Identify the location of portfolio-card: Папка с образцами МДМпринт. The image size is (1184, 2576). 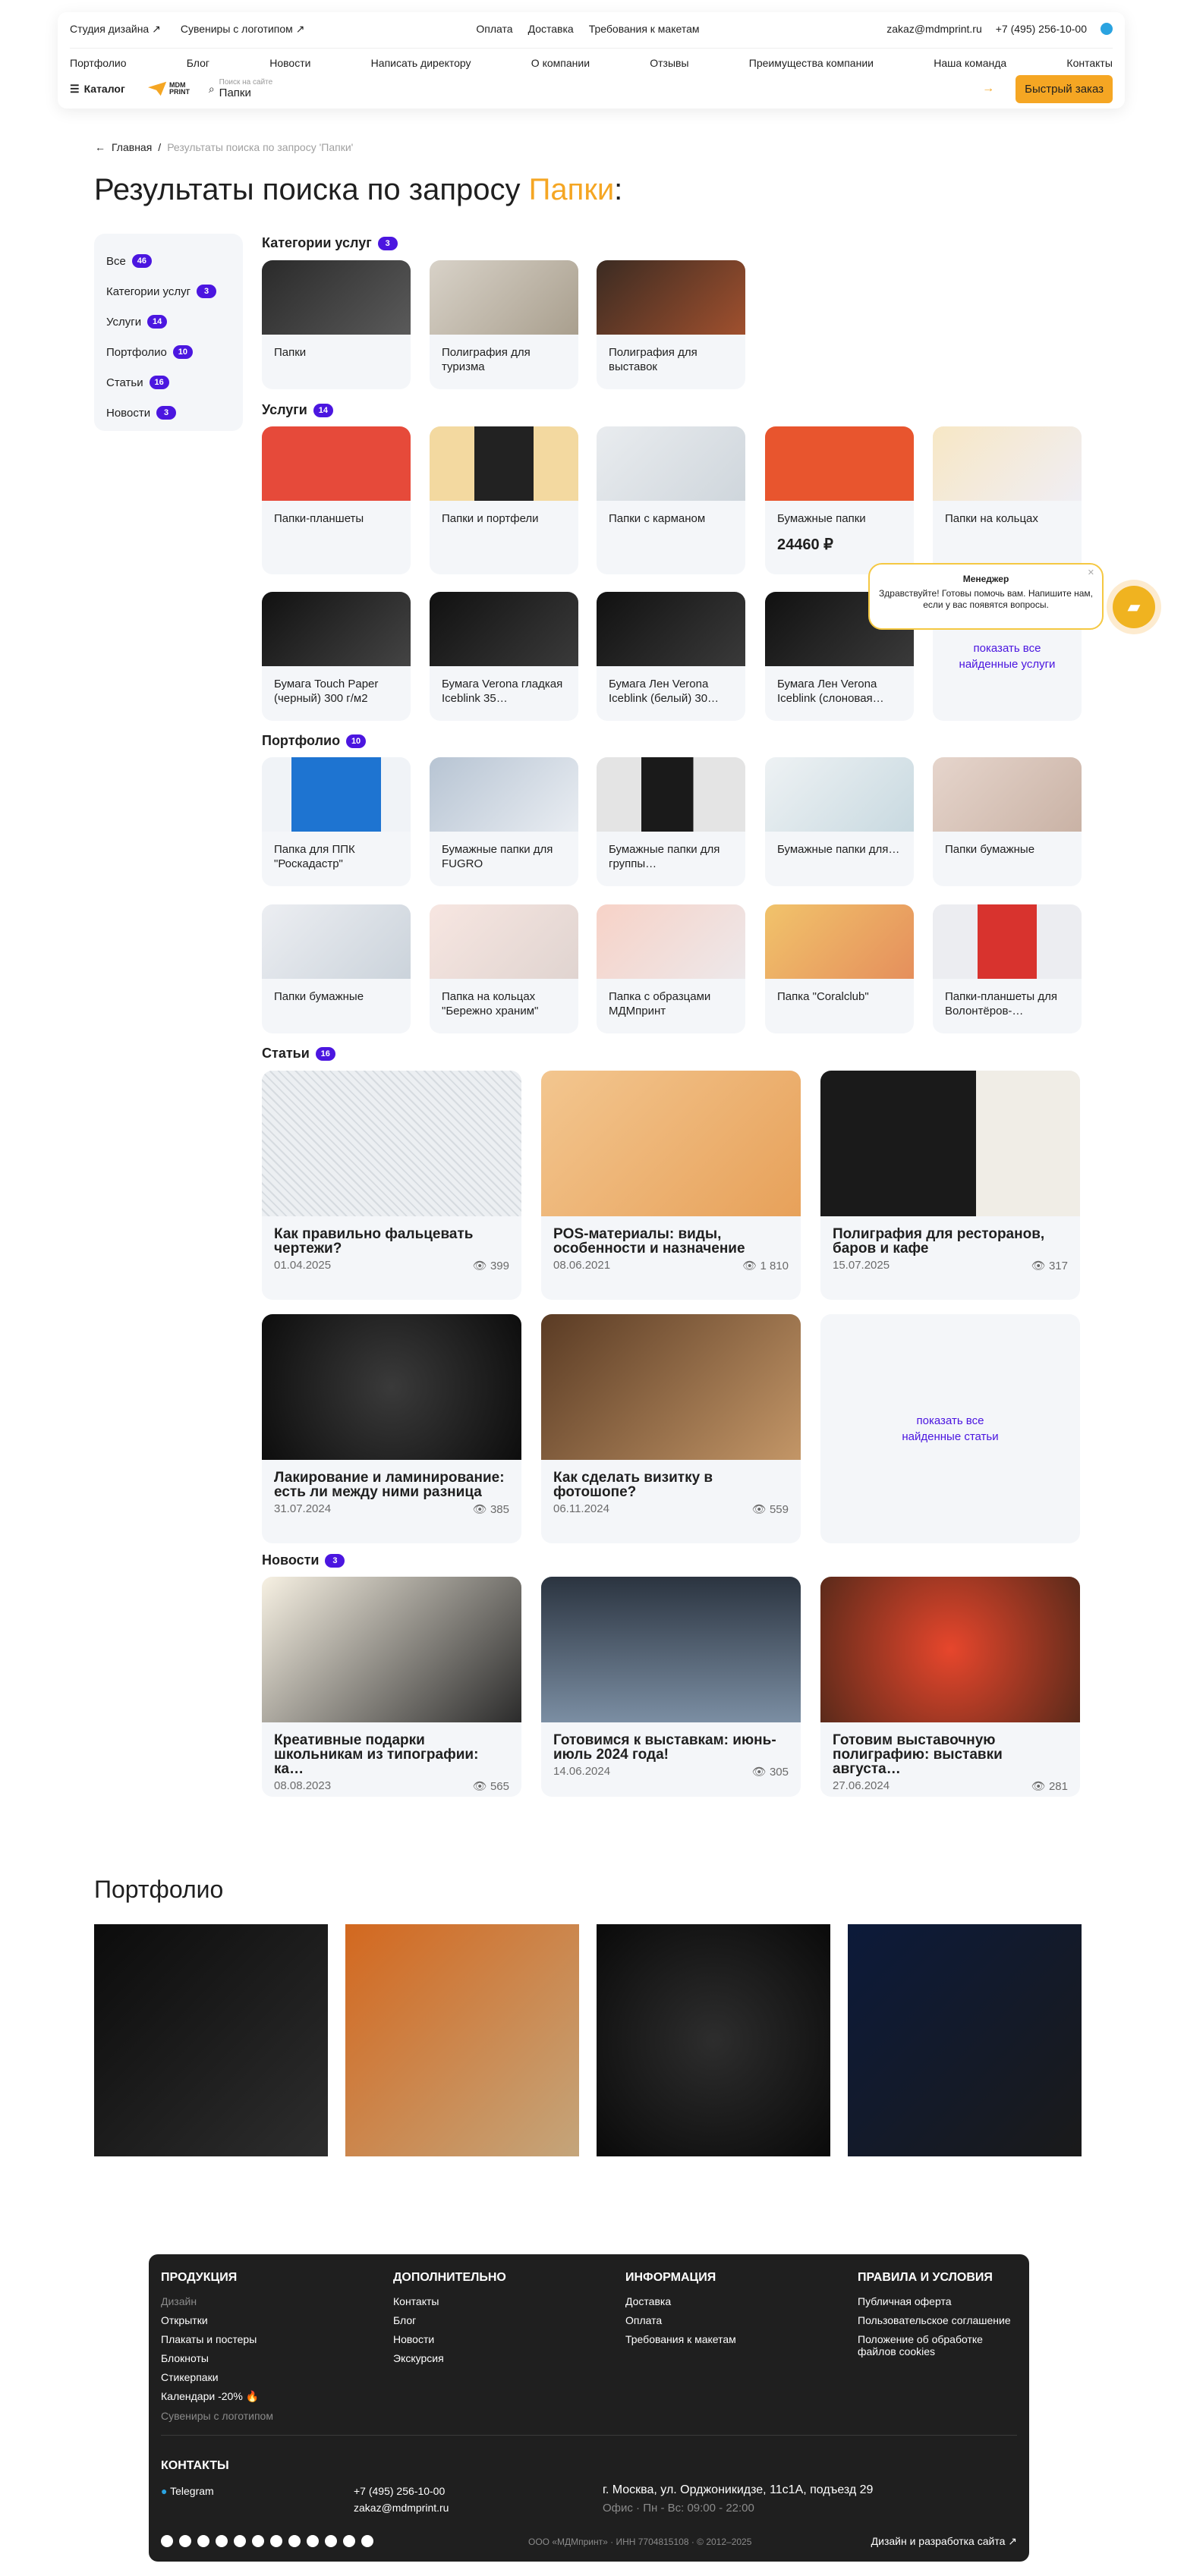
(671, 968).